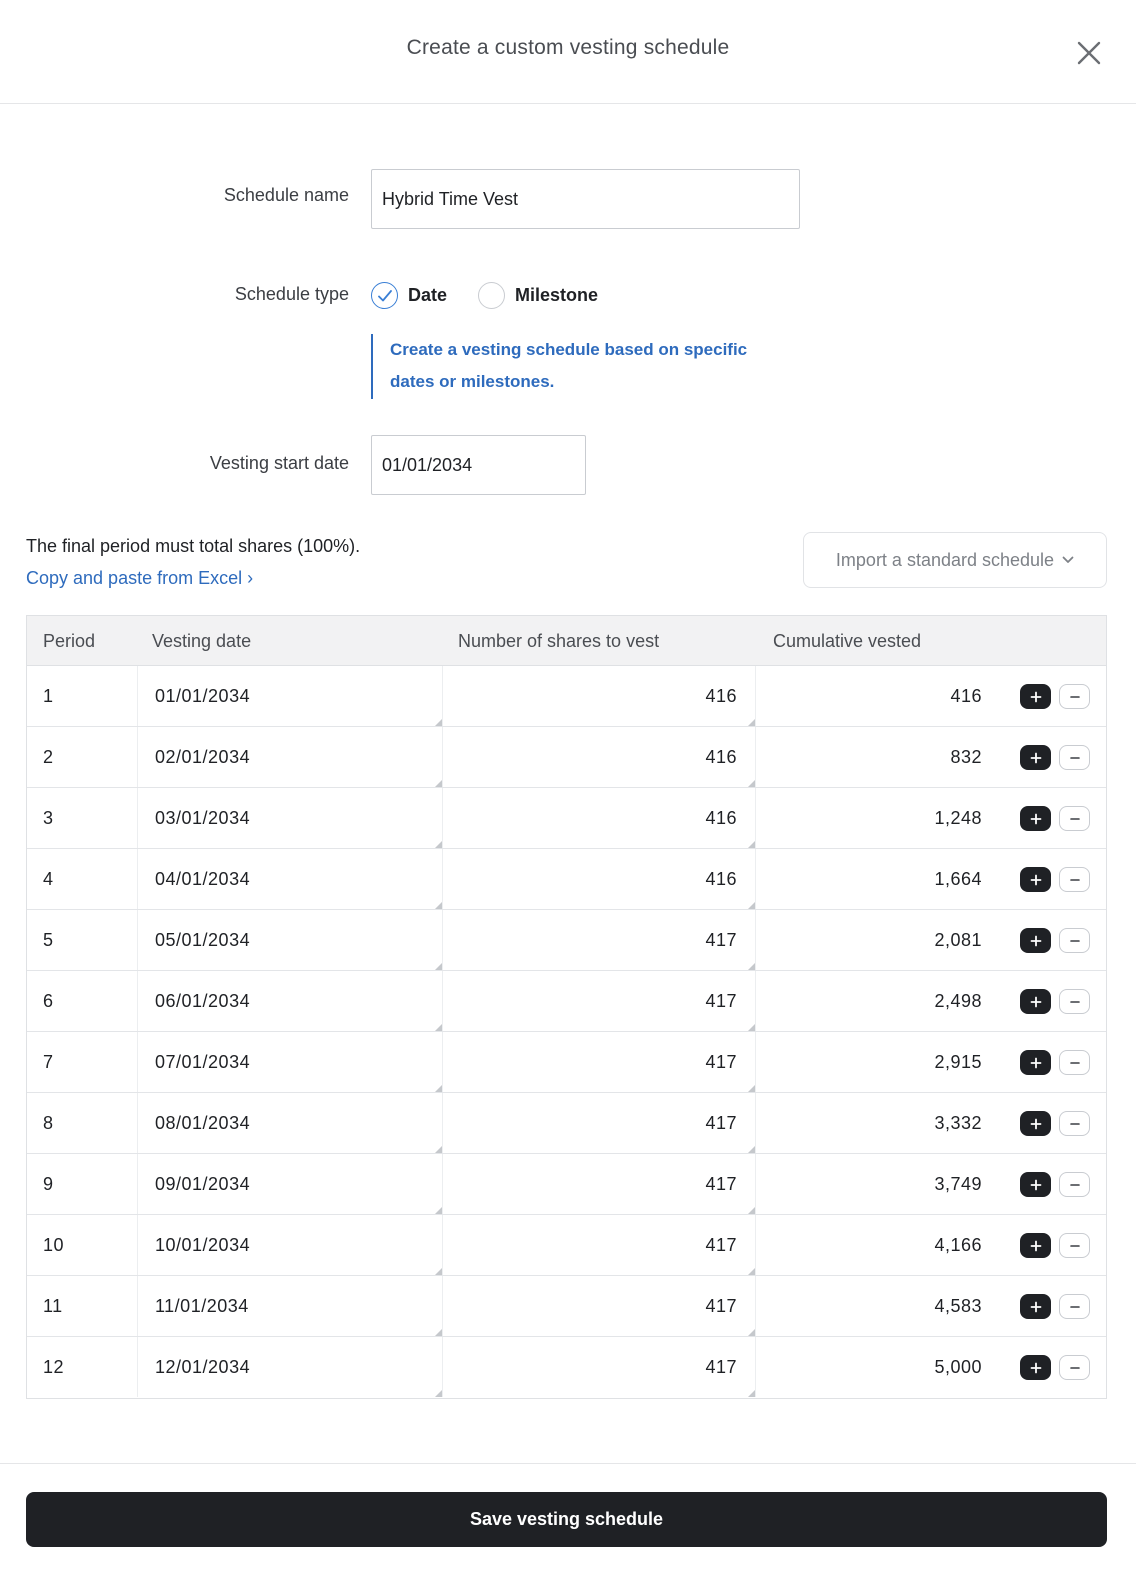  Describe the element at coordinates (48, 1062) in the screenshot. I see `period-cell: 7` at that location.